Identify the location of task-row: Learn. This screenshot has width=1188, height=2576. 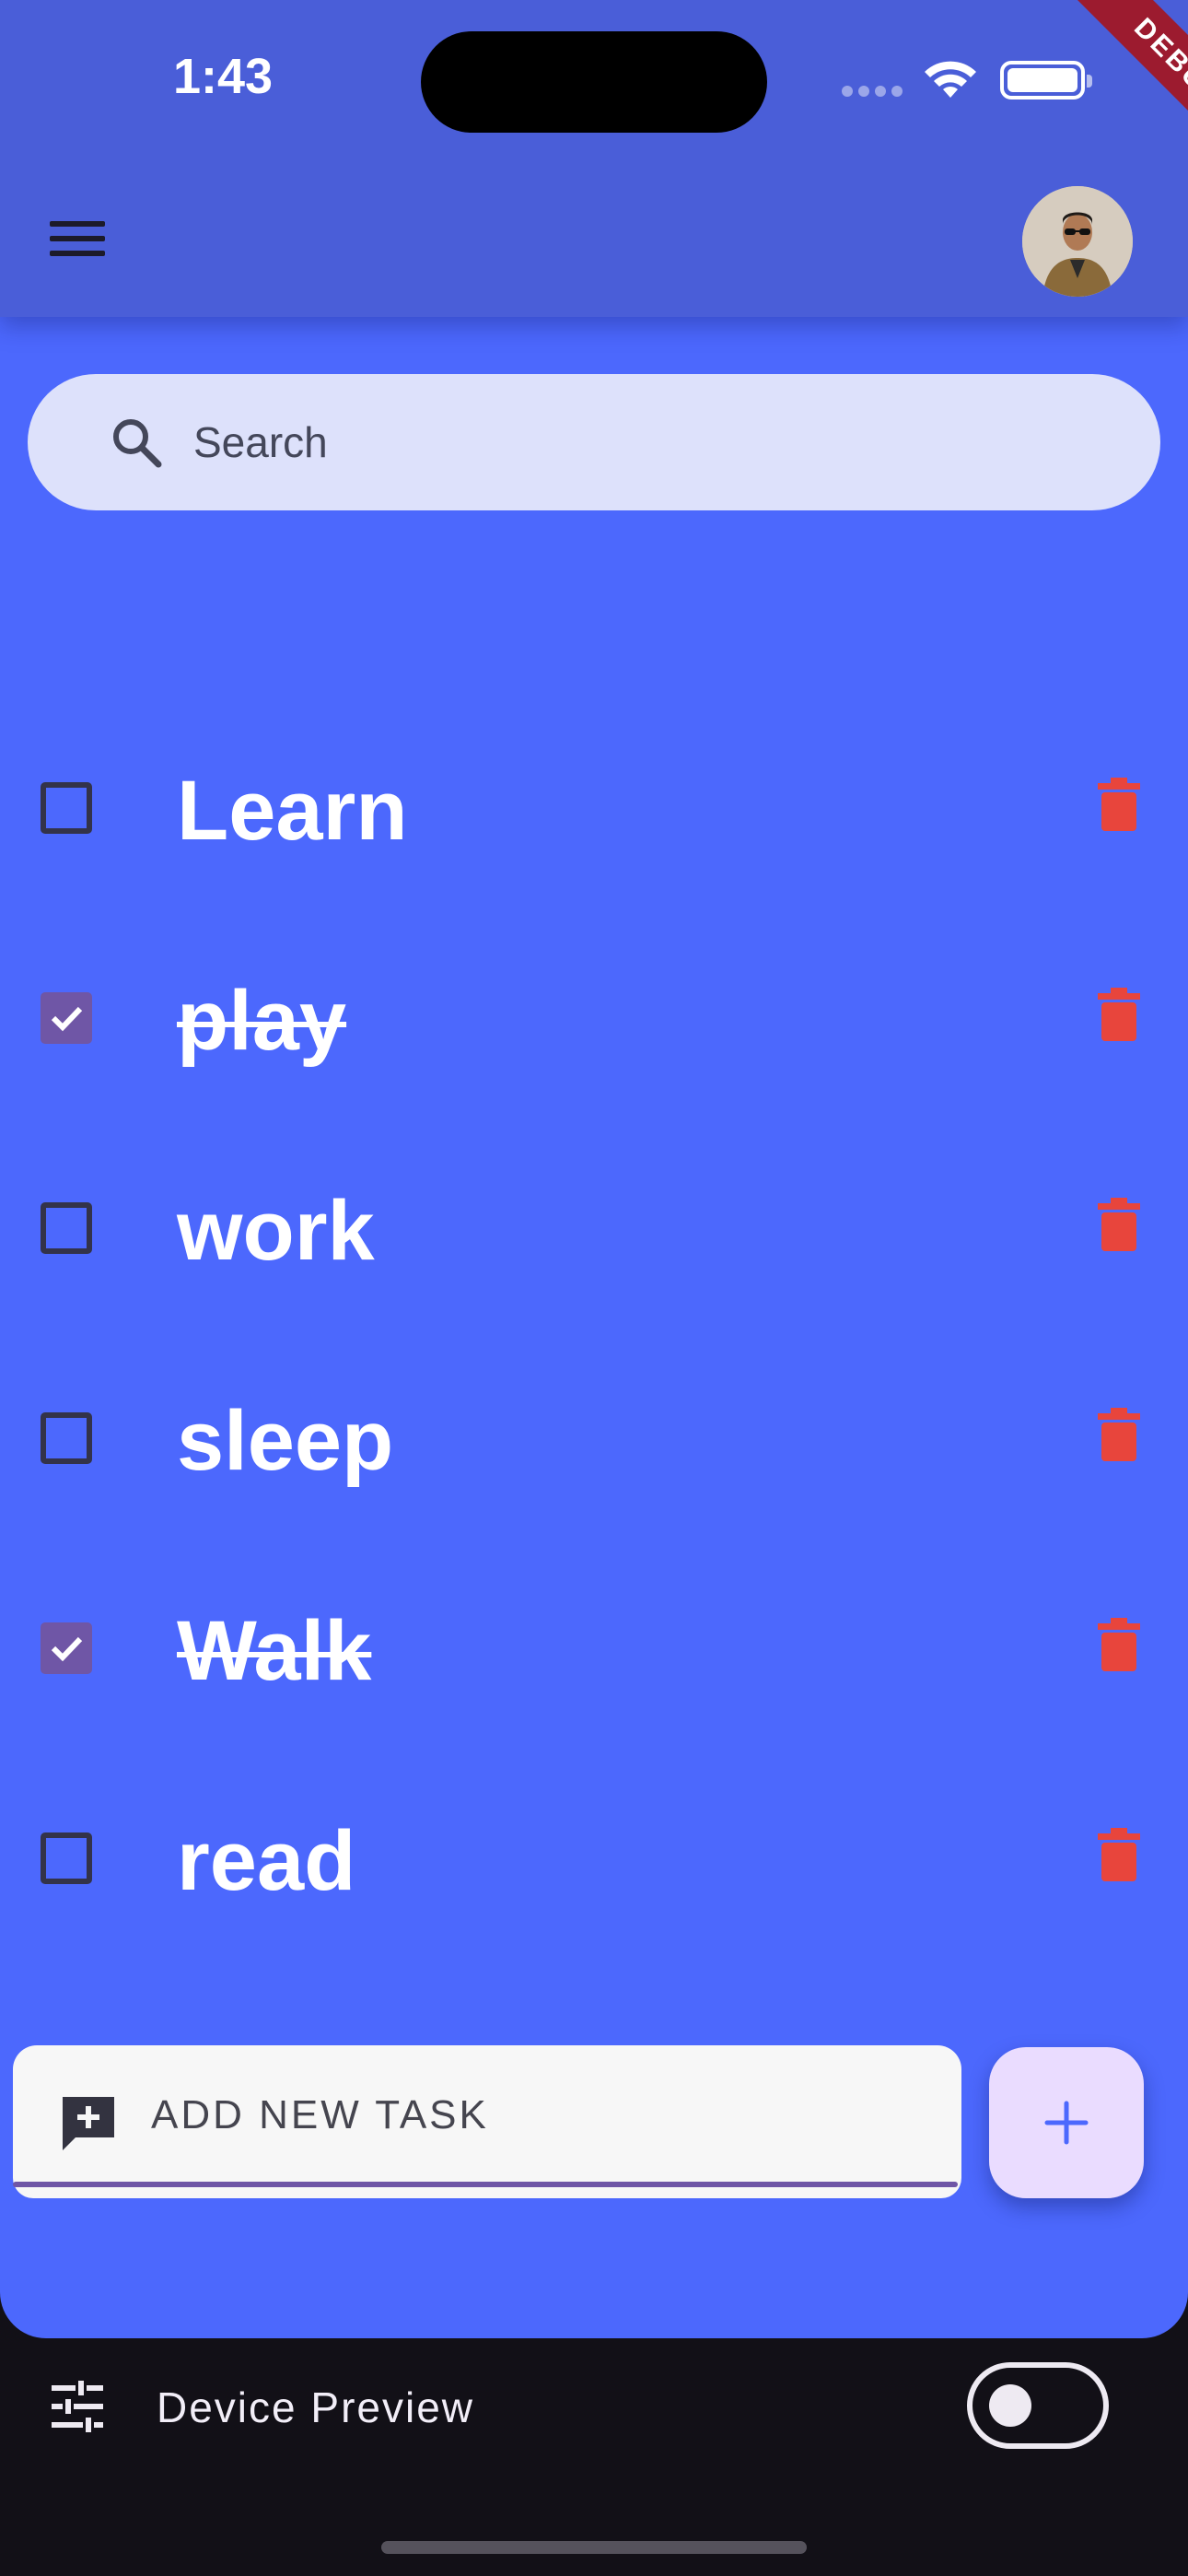
(594, 807).